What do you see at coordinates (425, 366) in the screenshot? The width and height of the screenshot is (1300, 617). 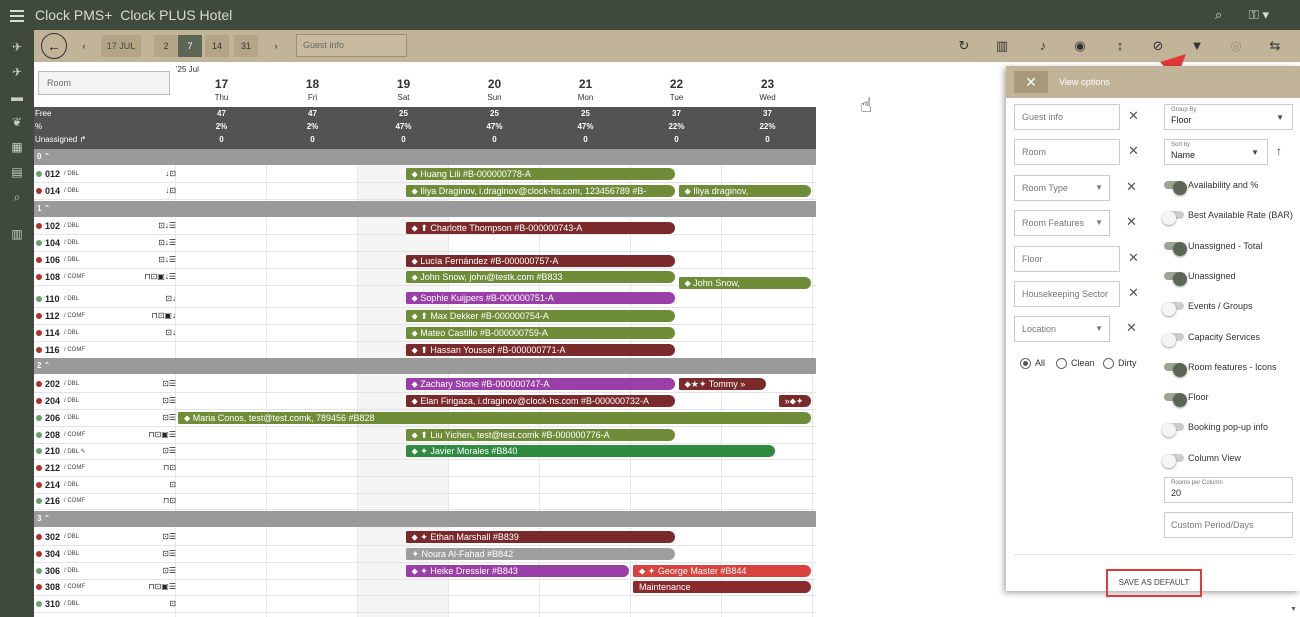 I see `floor-header: 2 ⌃` at bounding box center [425, 366].